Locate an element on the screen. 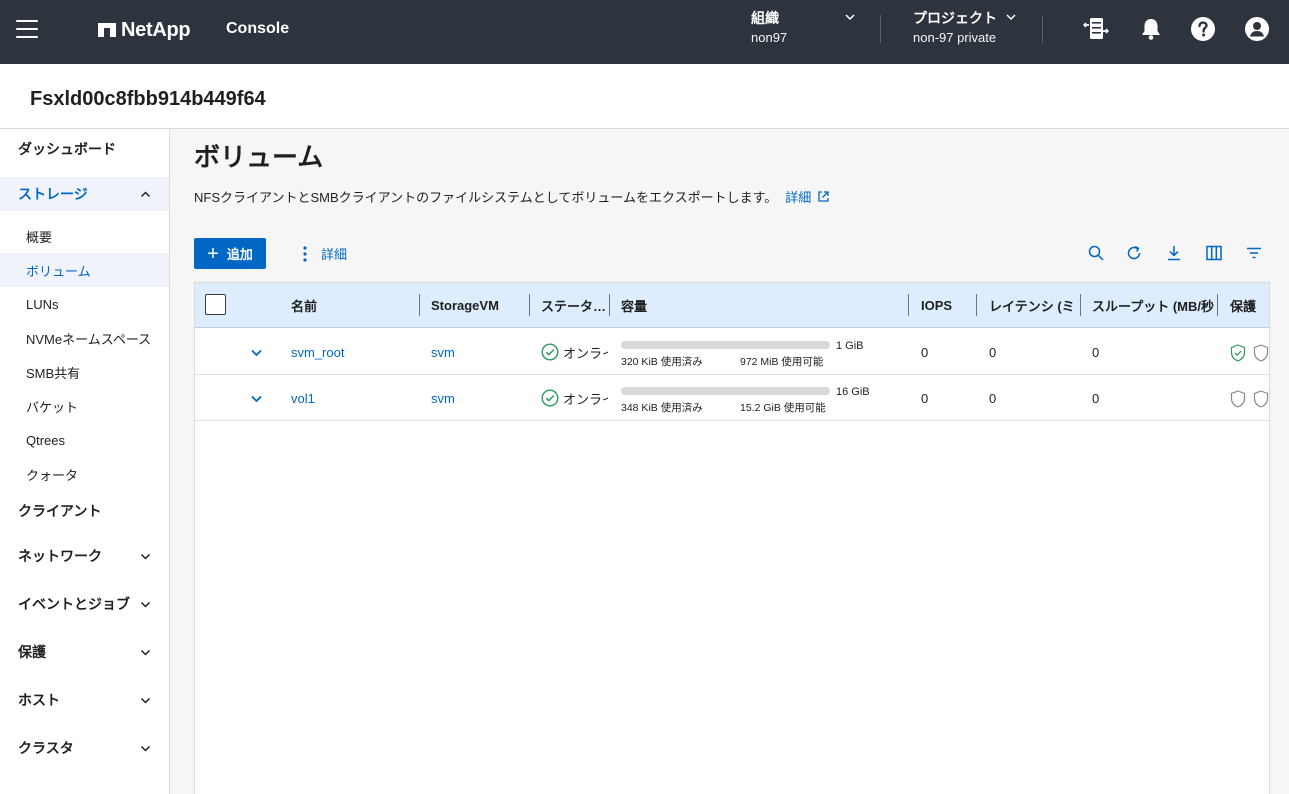 Image resolution: width=1289 pixels, height=794 pixels. shield-check-icon is located at coordinates (1238, 353).